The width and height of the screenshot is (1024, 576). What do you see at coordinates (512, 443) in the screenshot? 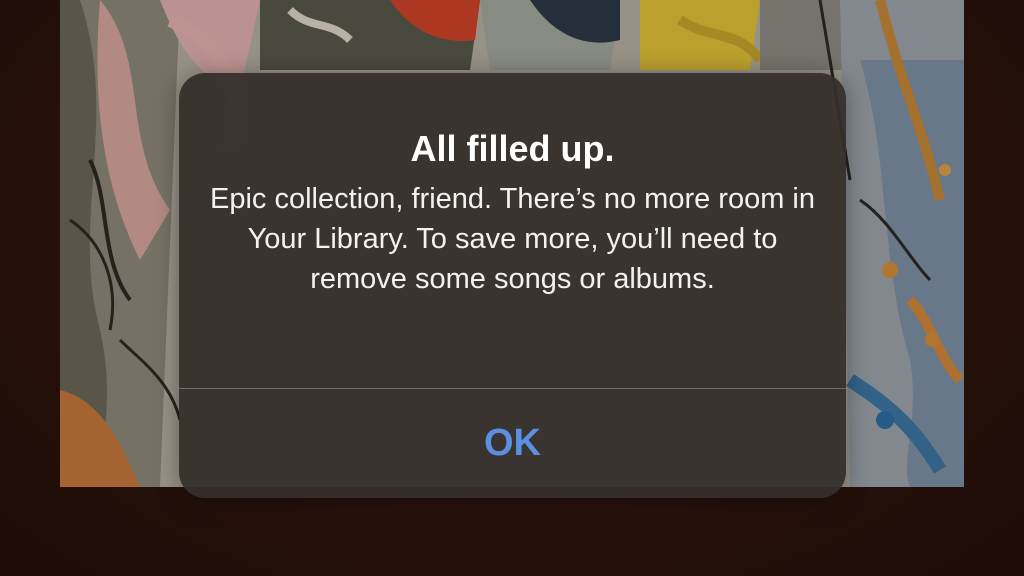
I see `ok-button: OK` at bounding box center [512, 443].